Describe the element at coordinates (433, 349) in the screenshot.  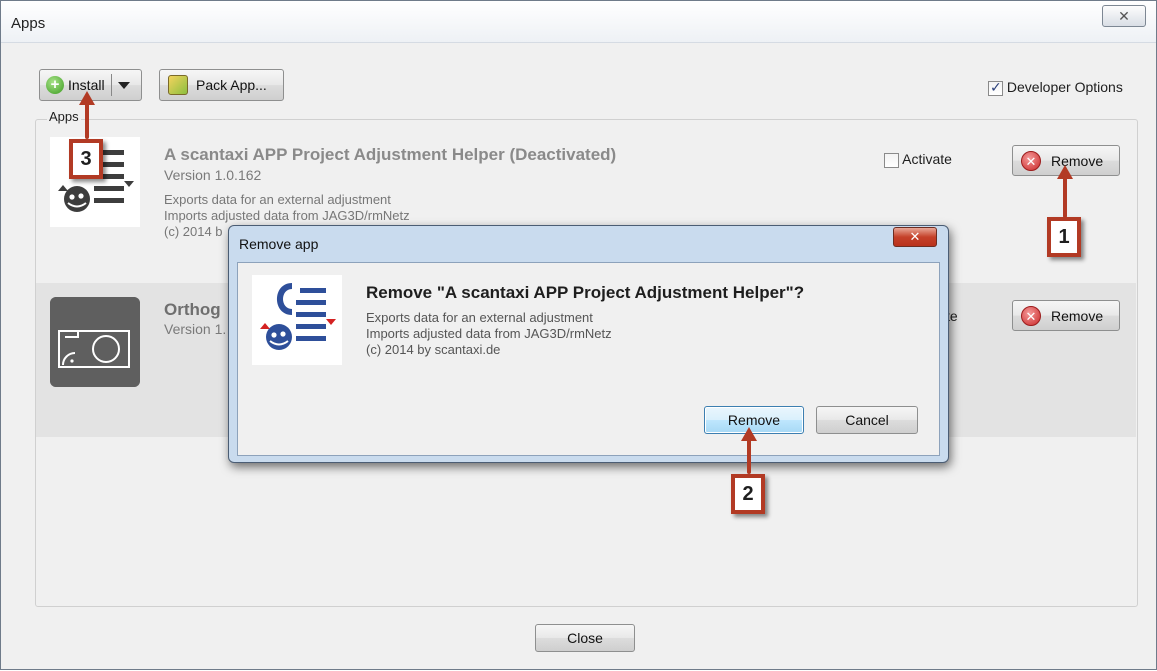
I see `dialog-description-line: (c) 2014 by scantaxi.de` at that location.